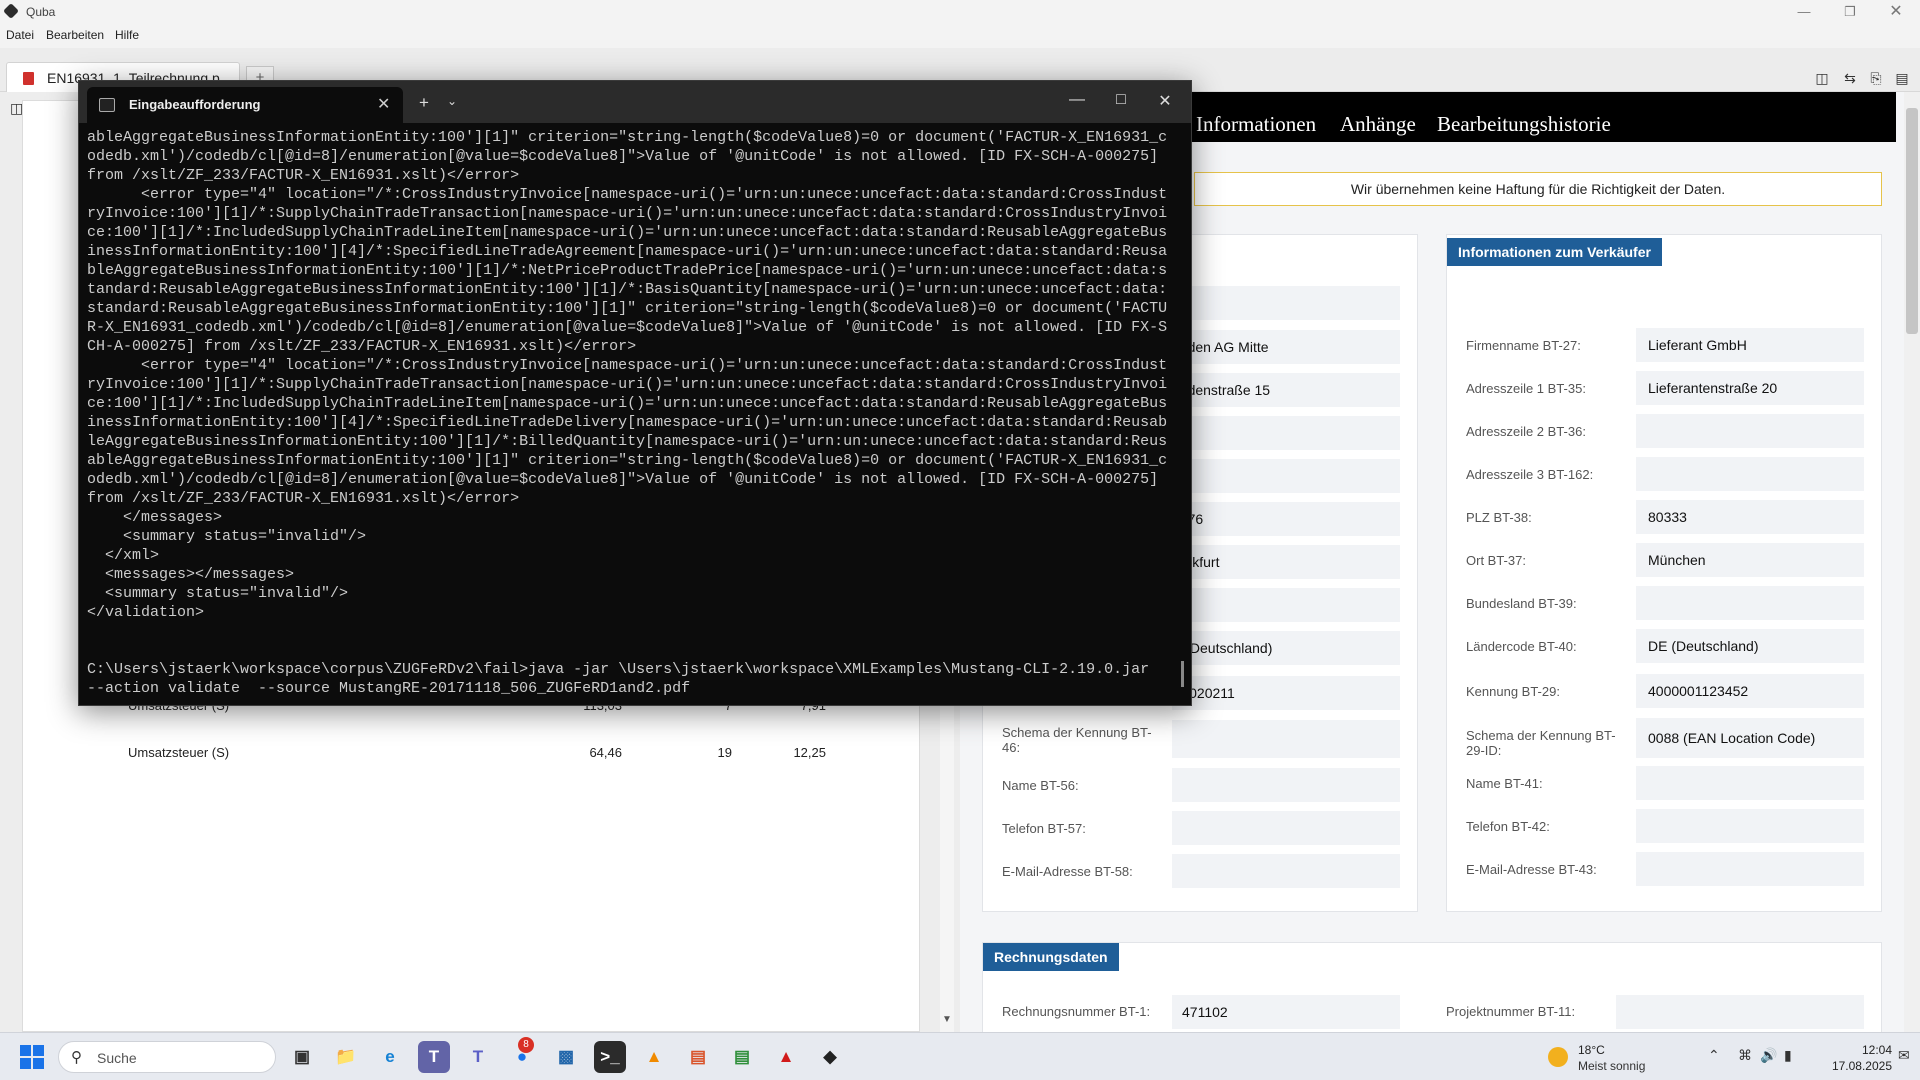  I want to click on terminal-tab: Eingabeaufforderung ✕, so click(245, 105).